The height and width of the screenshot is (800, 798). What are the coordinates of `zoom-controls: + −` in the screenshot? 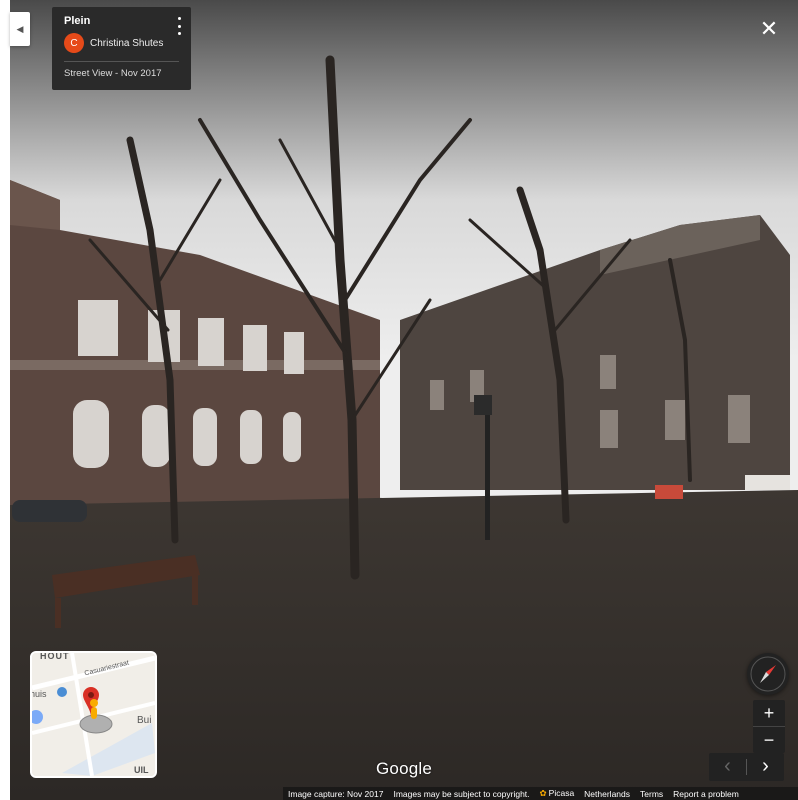 It's located at (769, 726).